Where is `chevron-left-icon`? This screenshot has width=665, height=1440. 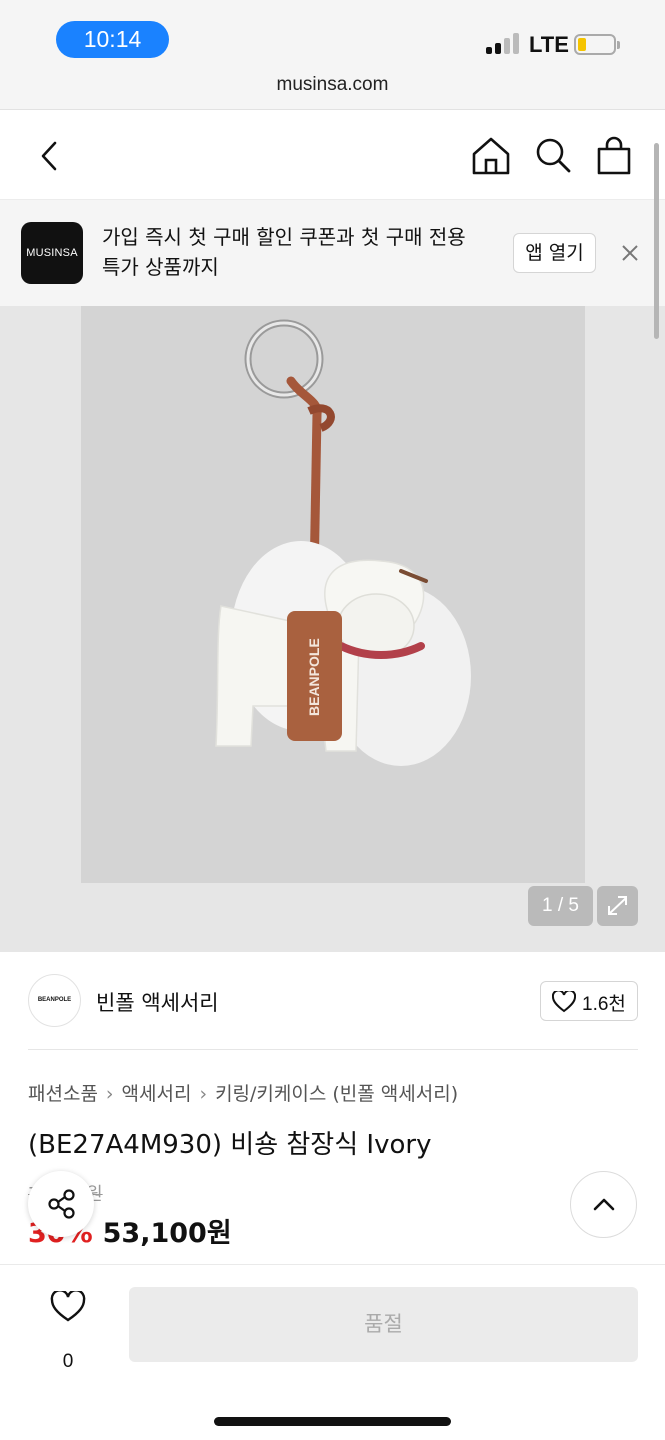 chevron-left-icon is located at coordinates (50, 156).